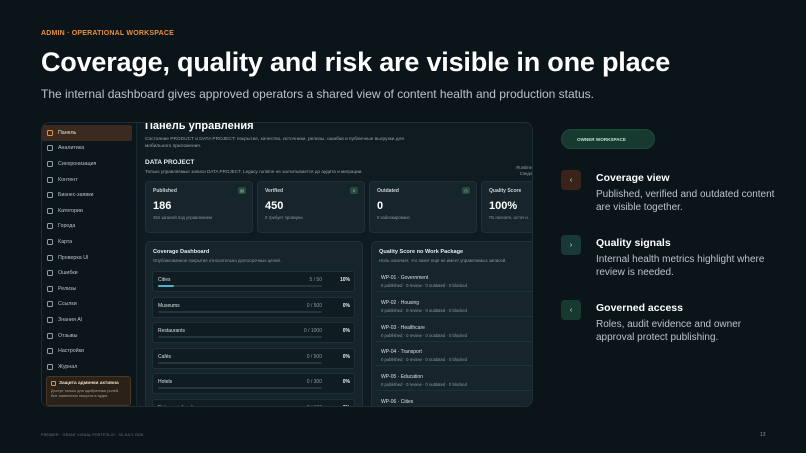 The height and width of the screenshot is (453, 806). I want to click on sidebar-item: Отзывы, so click(89, 336).